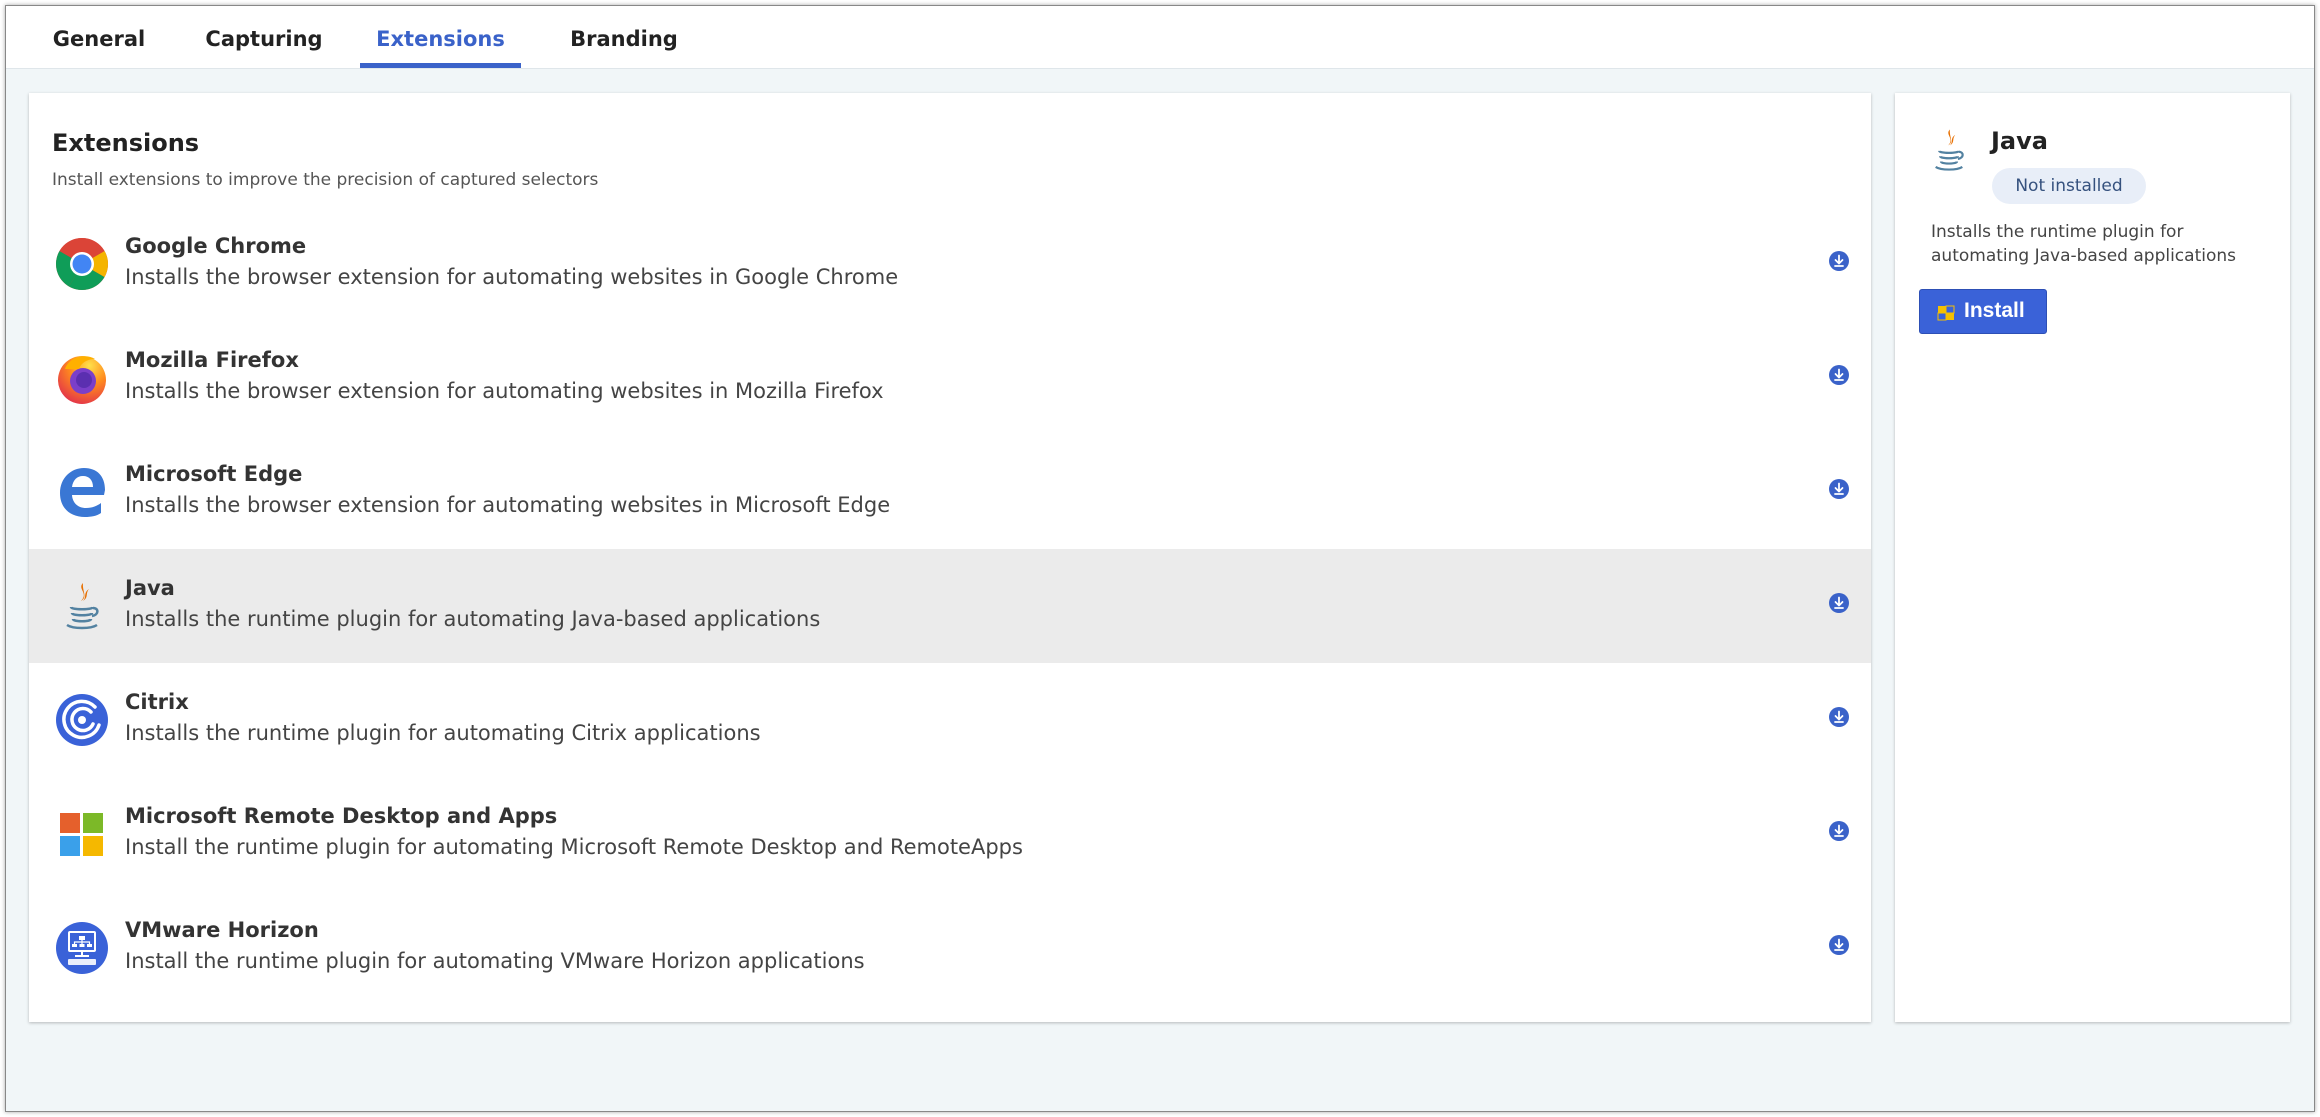  What do you see at coordinates (82, 378) in the screenshot?
I see `firefox-icon` at bounding box center [82, 378].